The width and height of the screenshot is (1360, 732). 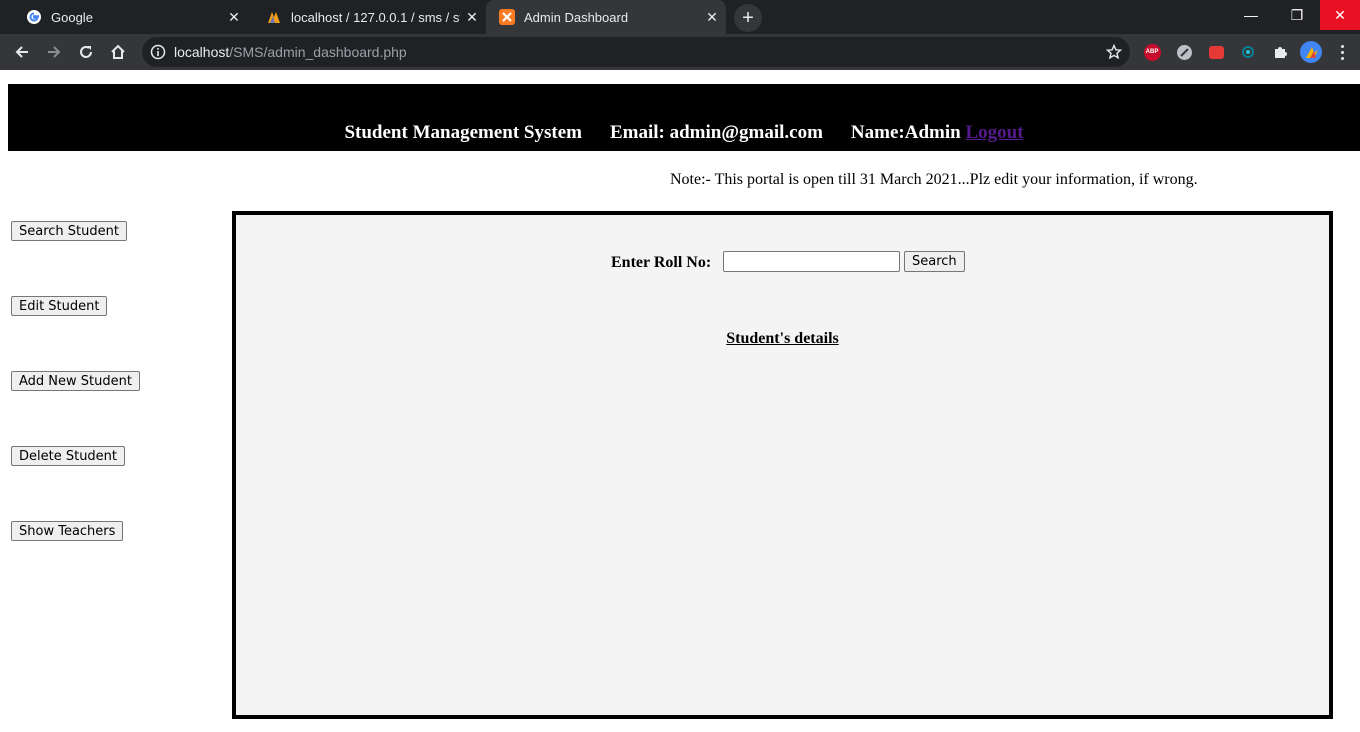 I want to click on search-button: Search, so click(x=934, y=261).